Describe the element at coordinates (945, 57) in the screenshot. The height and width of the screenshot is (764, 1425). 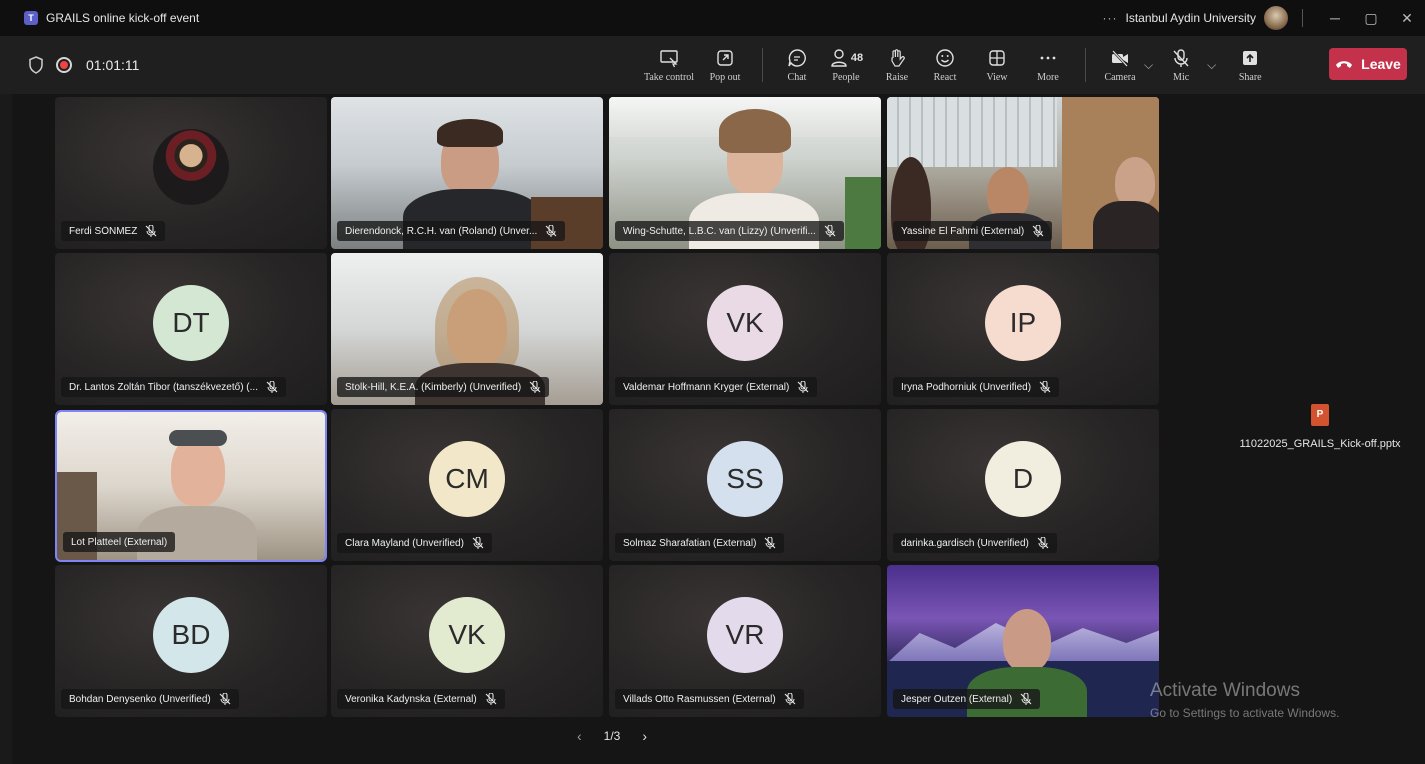
I see `smiley-icon` at that location.